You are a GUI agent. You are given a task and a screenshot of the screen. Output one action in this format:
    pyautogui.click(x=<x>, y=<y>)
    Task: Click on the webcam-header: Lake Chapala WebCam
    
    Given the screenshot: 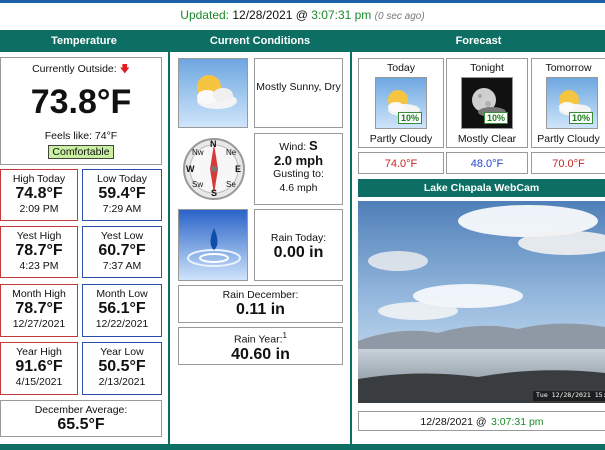 What is the action you would take?
    pyautogui.click(x=481, y=188)
    